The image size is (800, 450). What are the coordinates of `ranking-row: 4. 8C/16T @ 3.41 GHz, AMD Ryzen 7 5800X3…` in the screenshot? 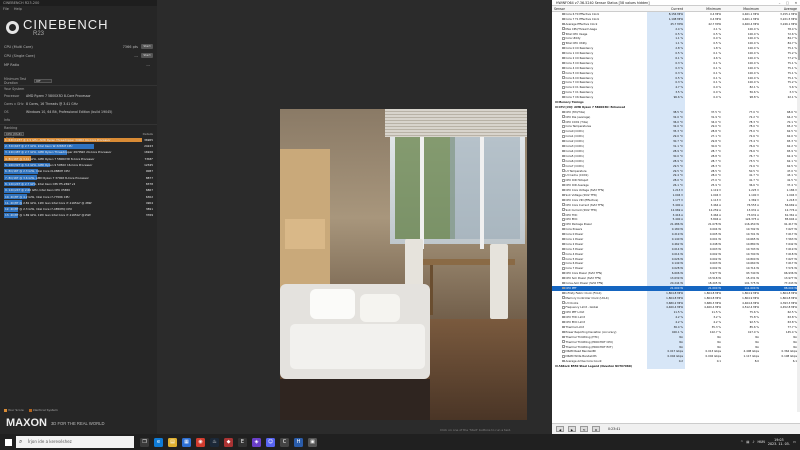 It's located at (78, 159).